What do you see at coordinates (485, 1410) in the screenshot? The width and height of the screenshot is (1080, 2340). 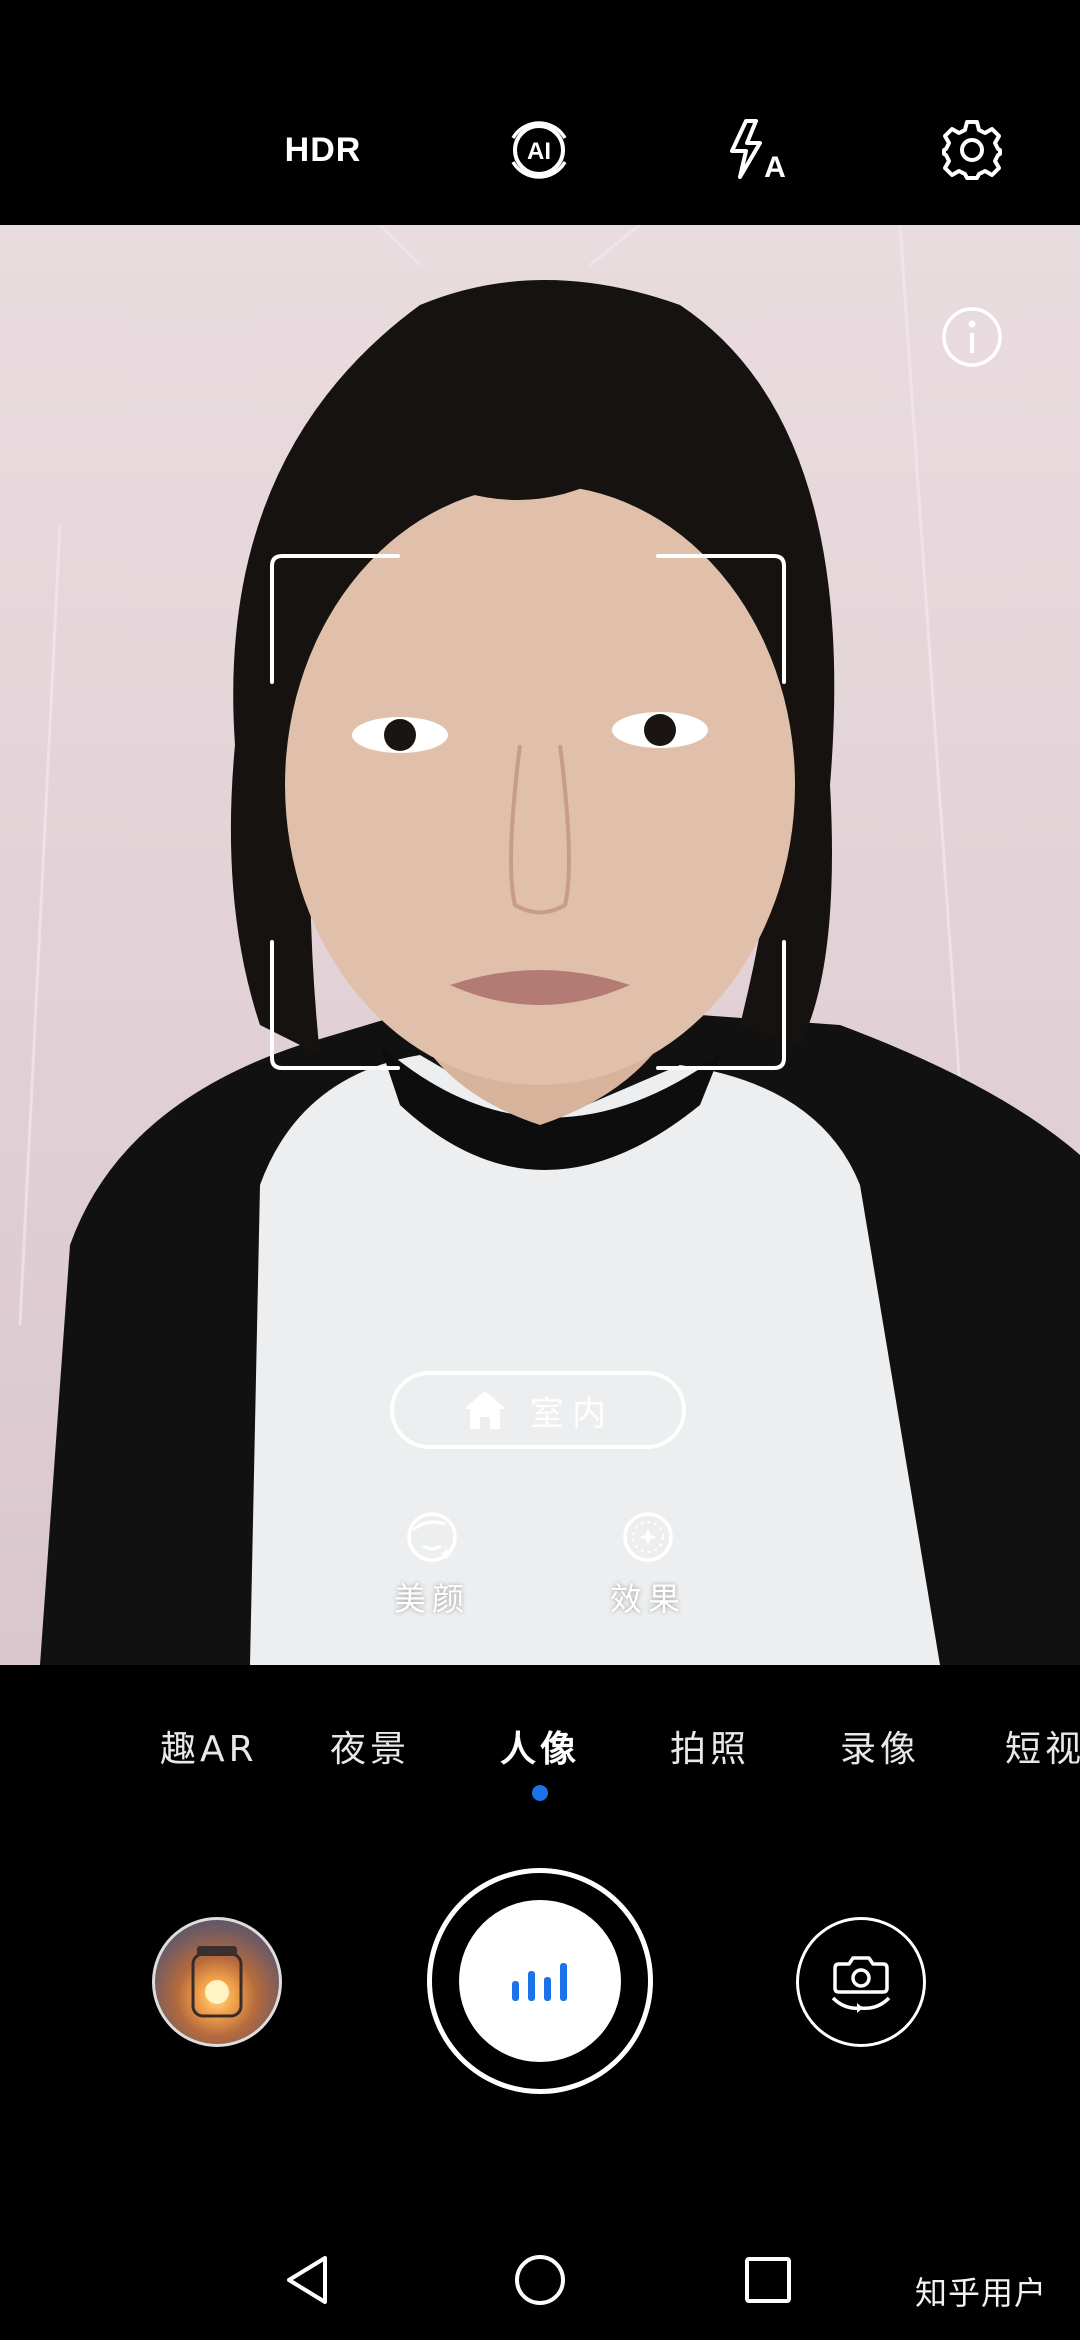 I see `home-icon` at bounding box center [485, 1410].